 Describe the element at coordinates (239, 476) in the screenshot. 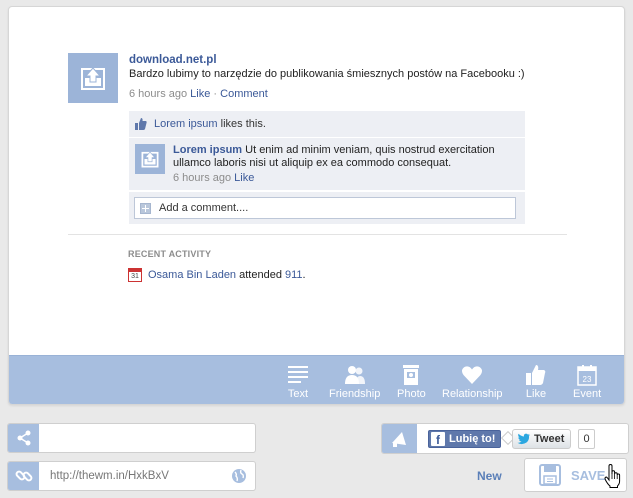

I see `globe-icon` at that location.